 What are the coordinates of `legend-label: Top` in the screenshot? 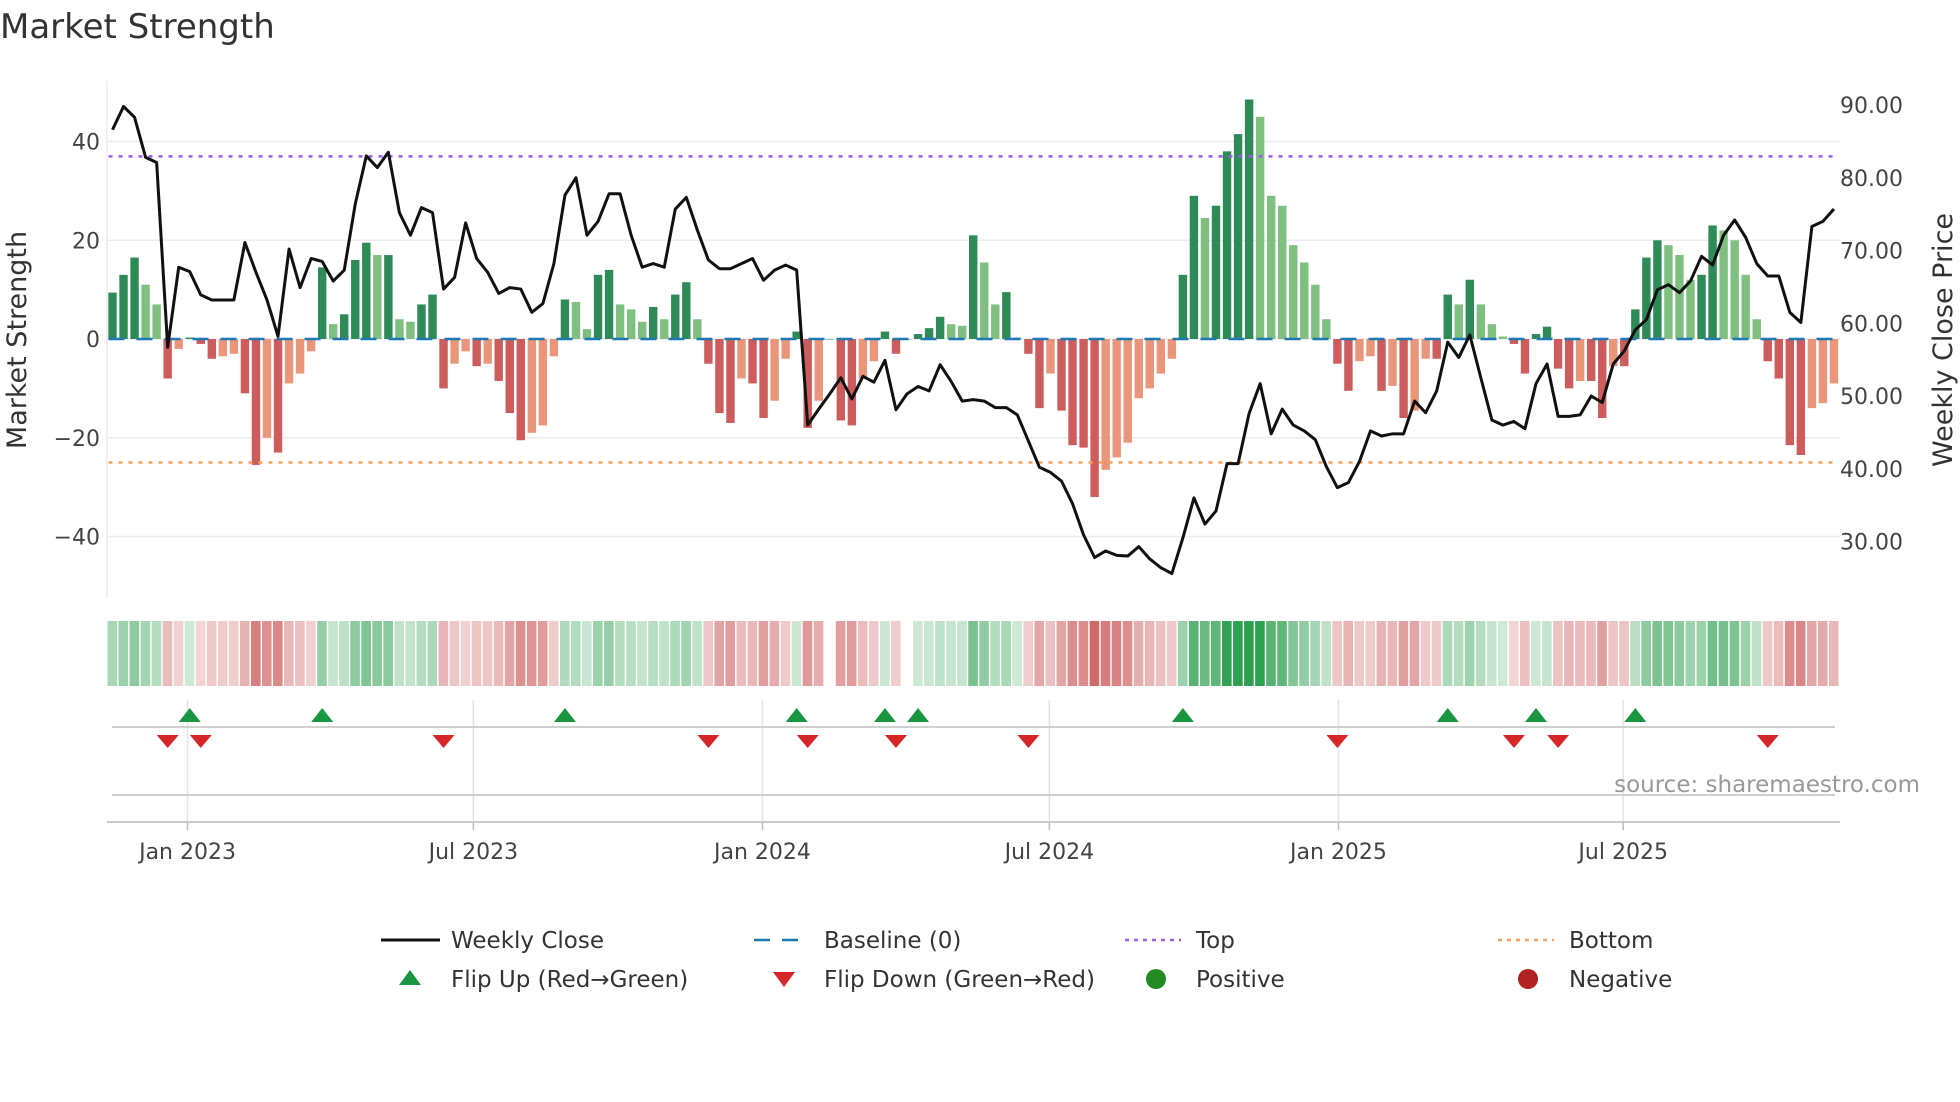 It's located at (1215, 941).